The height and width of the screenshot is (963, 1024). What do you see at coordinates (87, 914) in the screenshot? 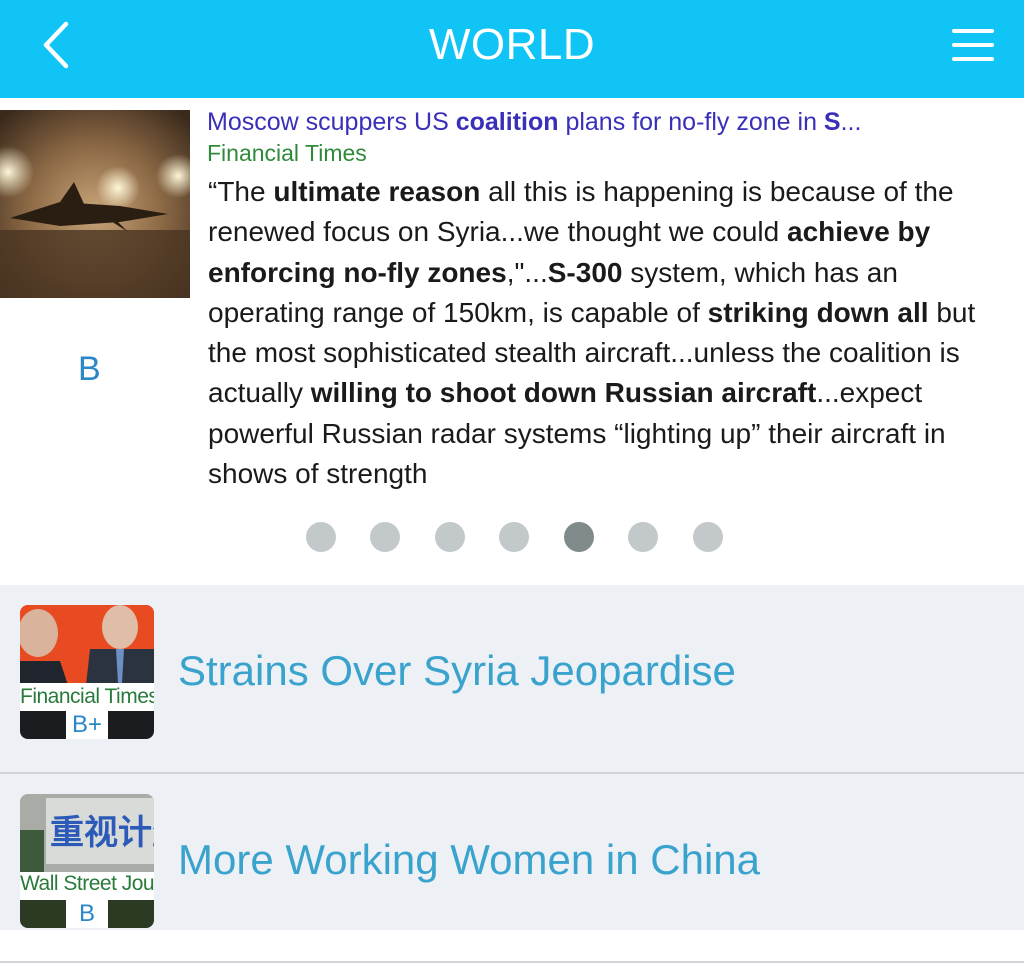
I see `item-thumbnail-grade: B` at bounding box center [87, 914].